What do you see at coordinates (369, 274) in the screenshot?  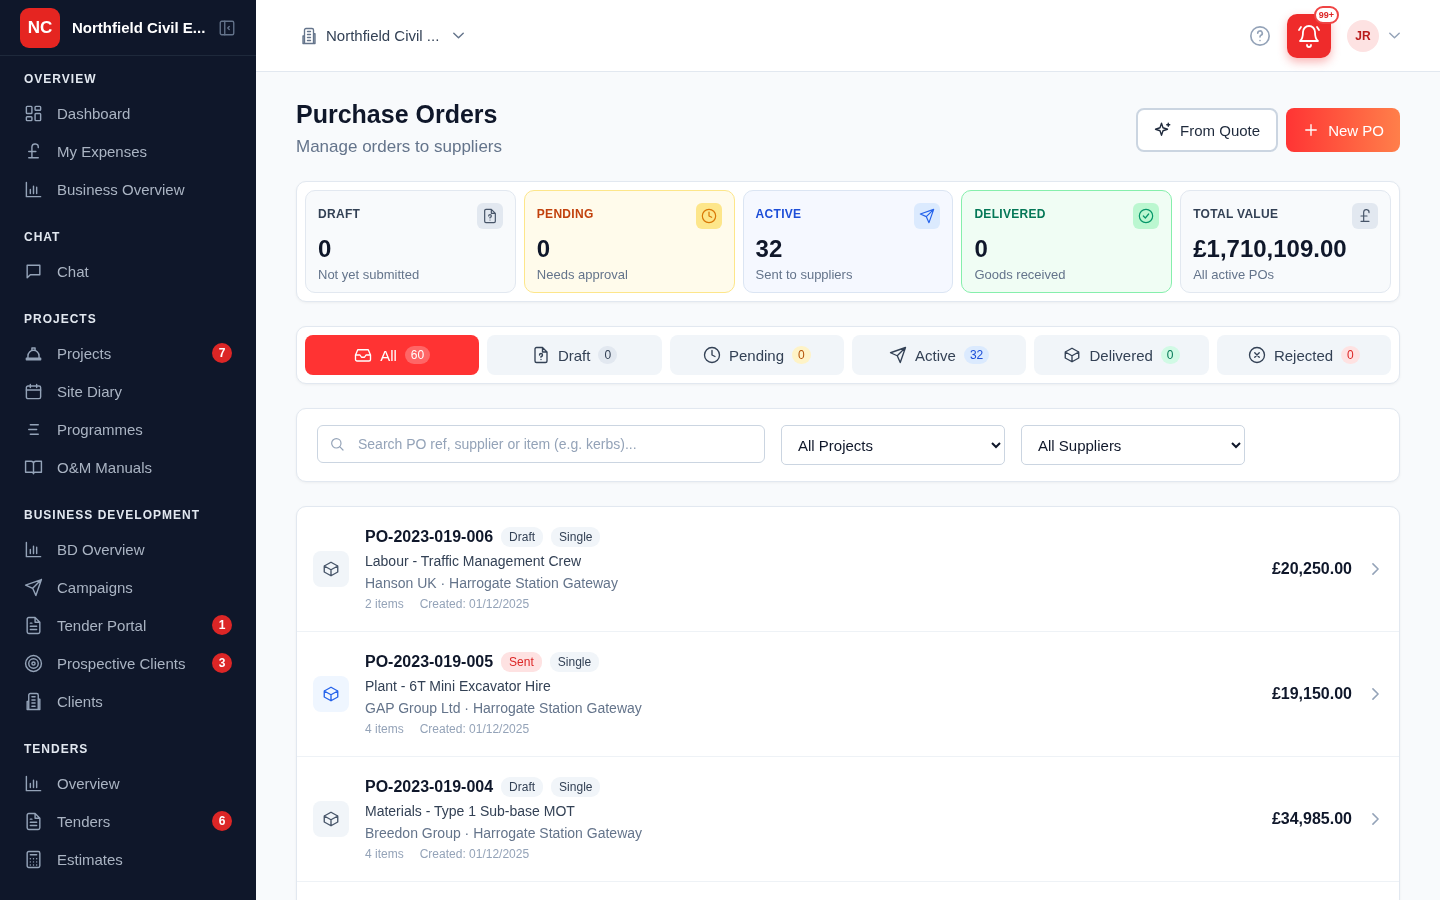 I see `stat-caption: Not yet submitted` at bounding box center [369, 274].